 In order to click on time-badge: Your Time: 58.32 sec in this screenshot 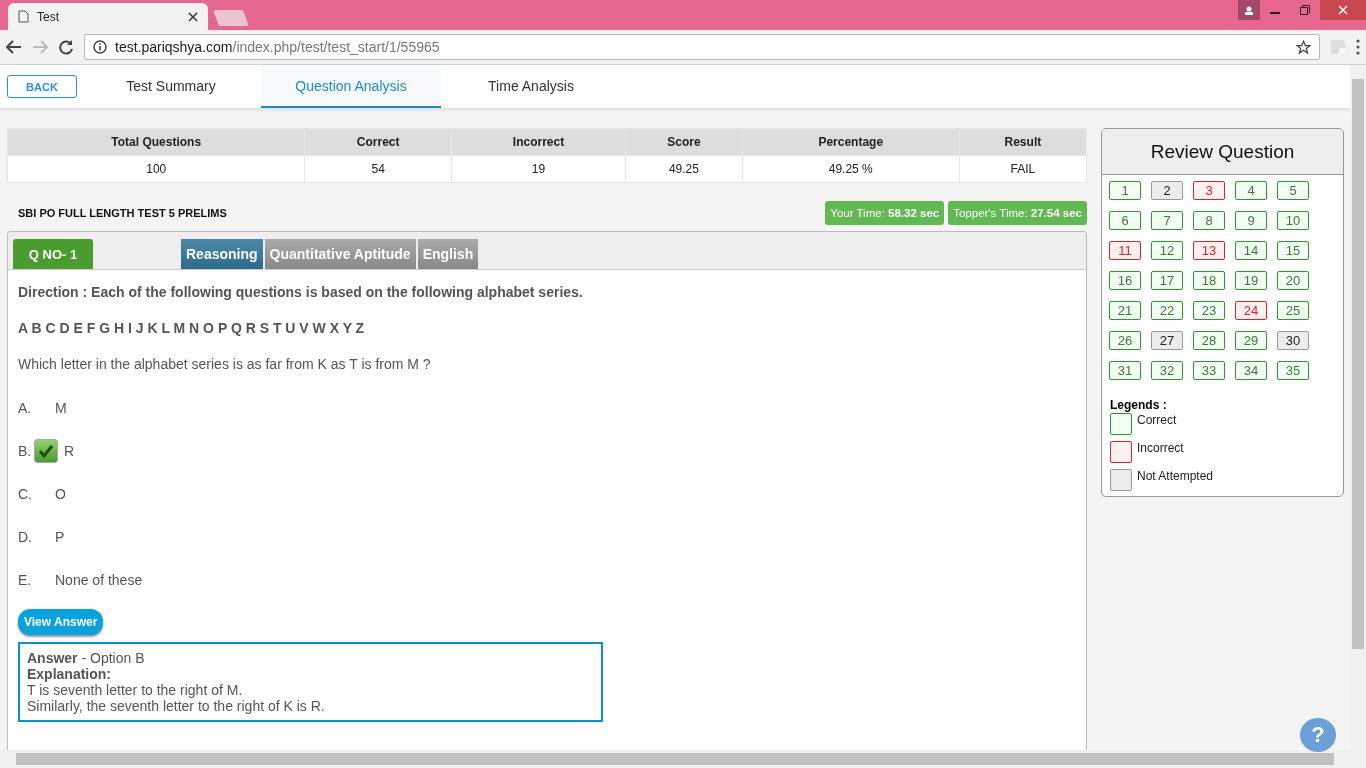, I will do `click(885, 213)`.